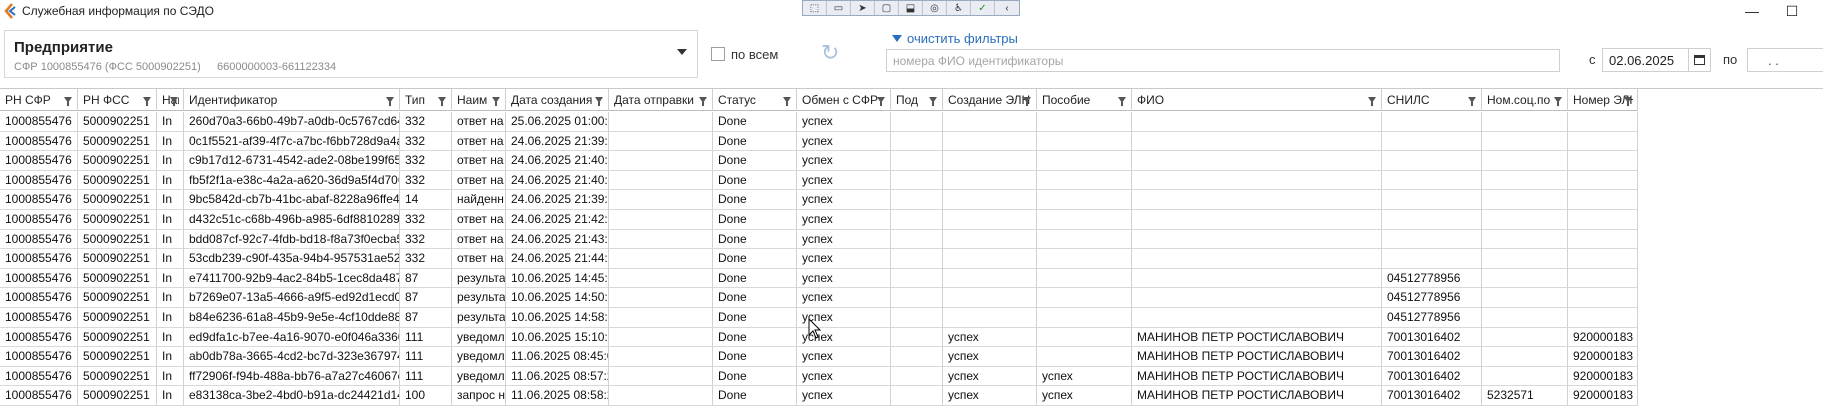 The width and height of the screenshot is (1823, 419). What do you see at coordinates (292, 199) in the screenshot?
I see `cell-id: 9bc5842d-cb7b-41bc-abaf-8228a96ffe4d` at bounding box center [292, 199].